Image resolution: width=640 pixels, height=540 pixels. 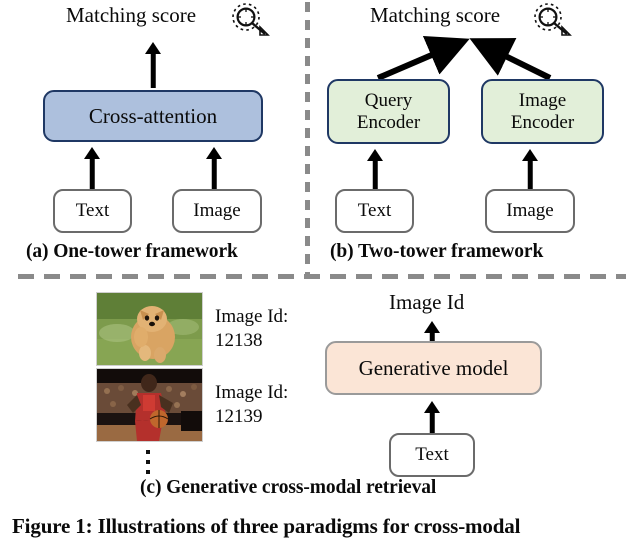 I want to click on panel-c-input-text-label: Text, so click(x=432, y=454).